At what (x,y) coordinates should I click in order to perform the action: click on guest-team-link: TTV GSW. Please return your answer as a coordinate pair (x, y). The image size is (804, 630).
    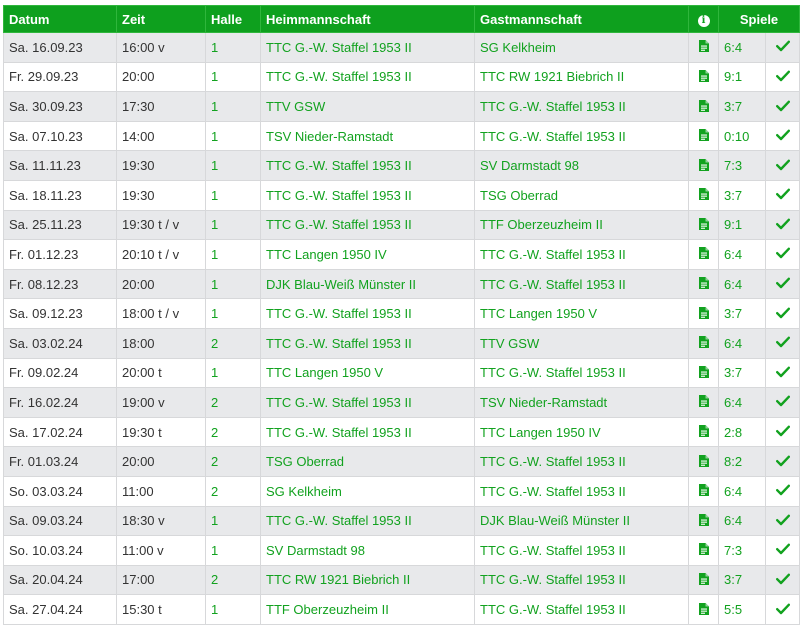
    Looking at the image, I should click on (509, 343).